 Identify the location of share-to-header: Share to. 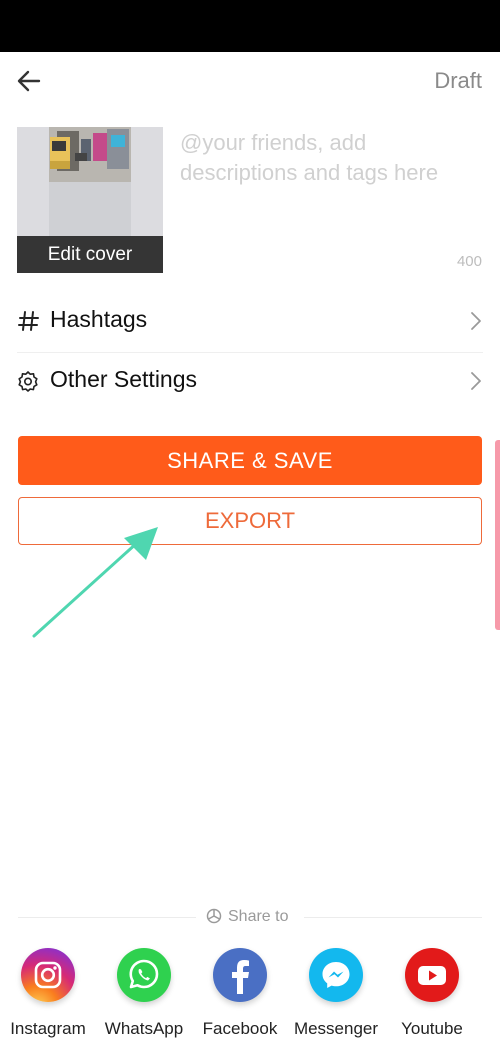
(250, 917).